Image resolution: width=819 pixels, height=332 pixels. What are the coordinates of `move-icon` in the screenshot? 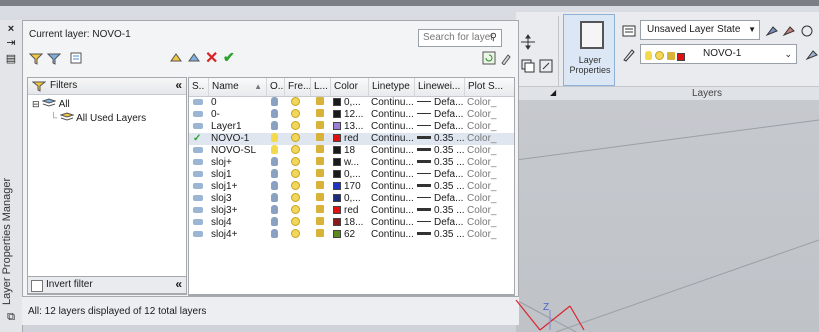 It's located at (528, 42).